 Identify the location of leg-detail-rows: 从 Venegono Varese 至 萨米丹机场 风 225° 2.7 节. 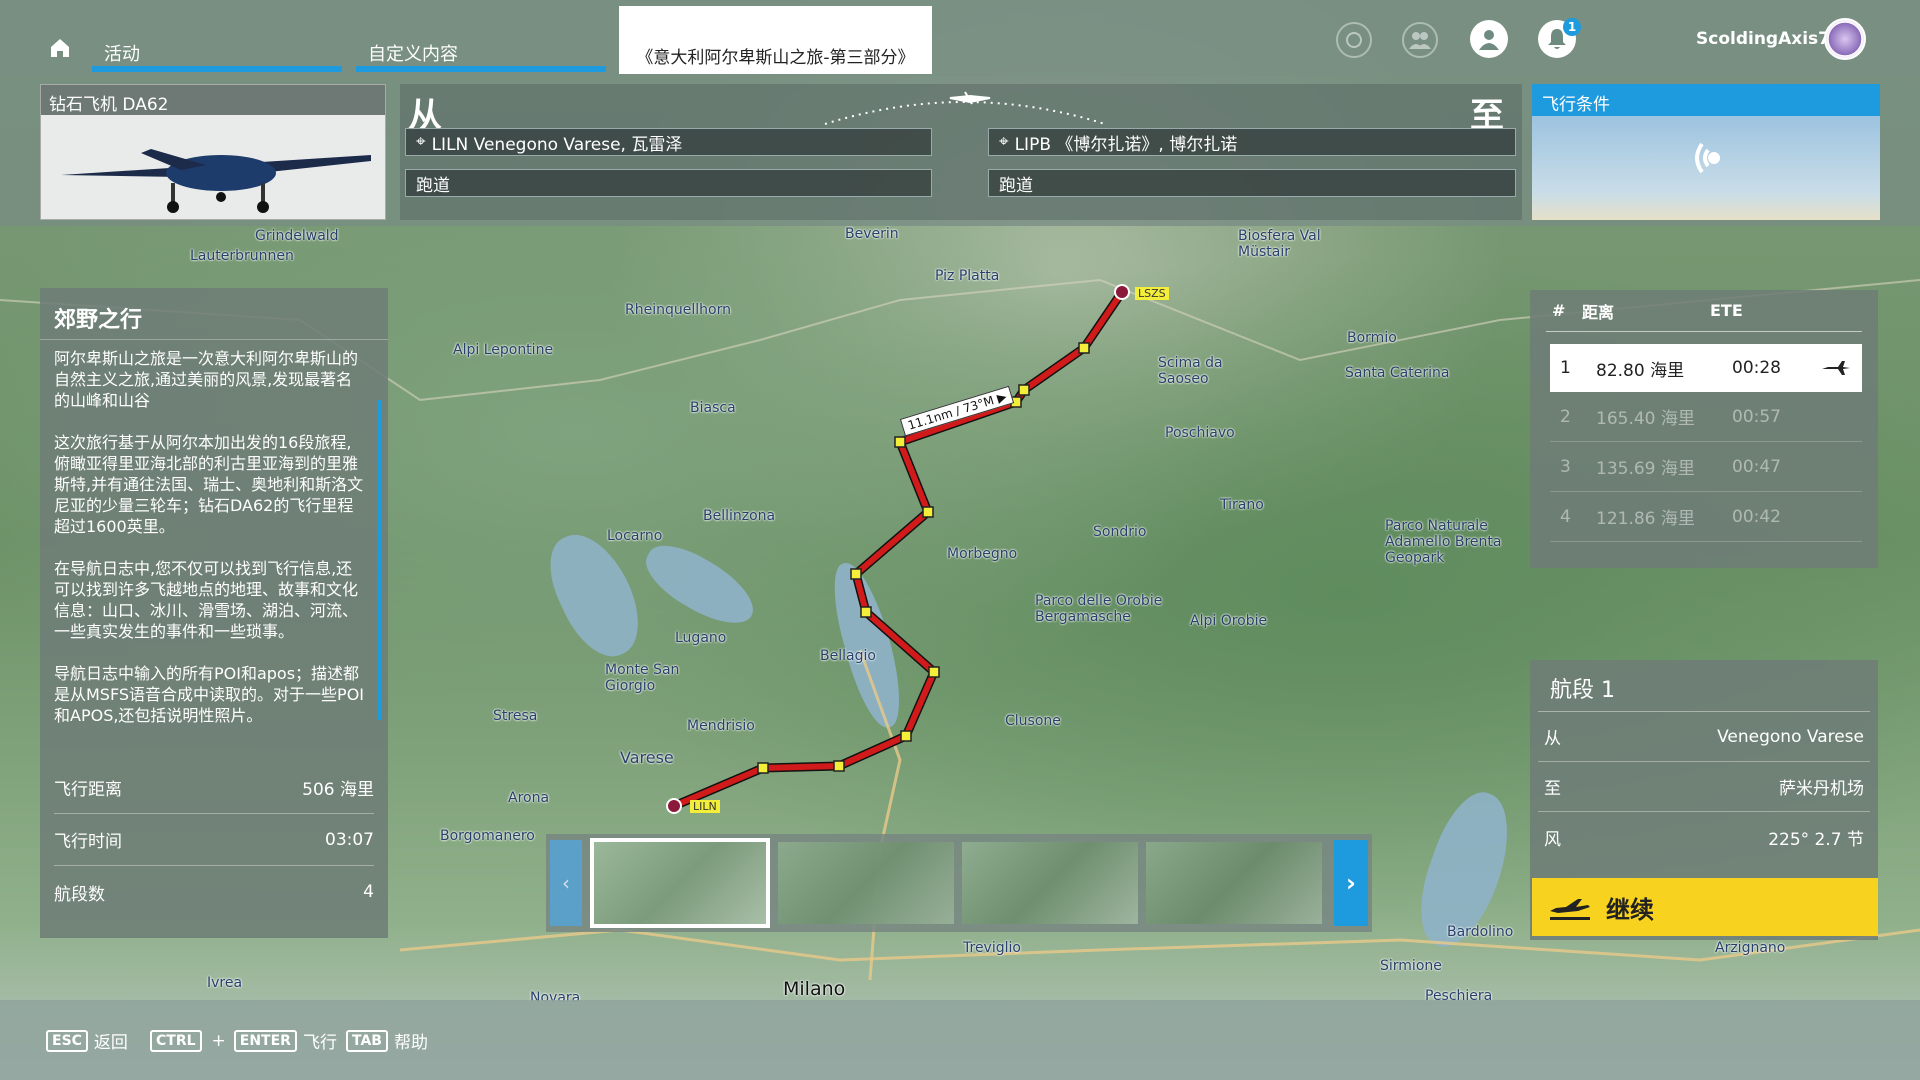
(1704, 787).